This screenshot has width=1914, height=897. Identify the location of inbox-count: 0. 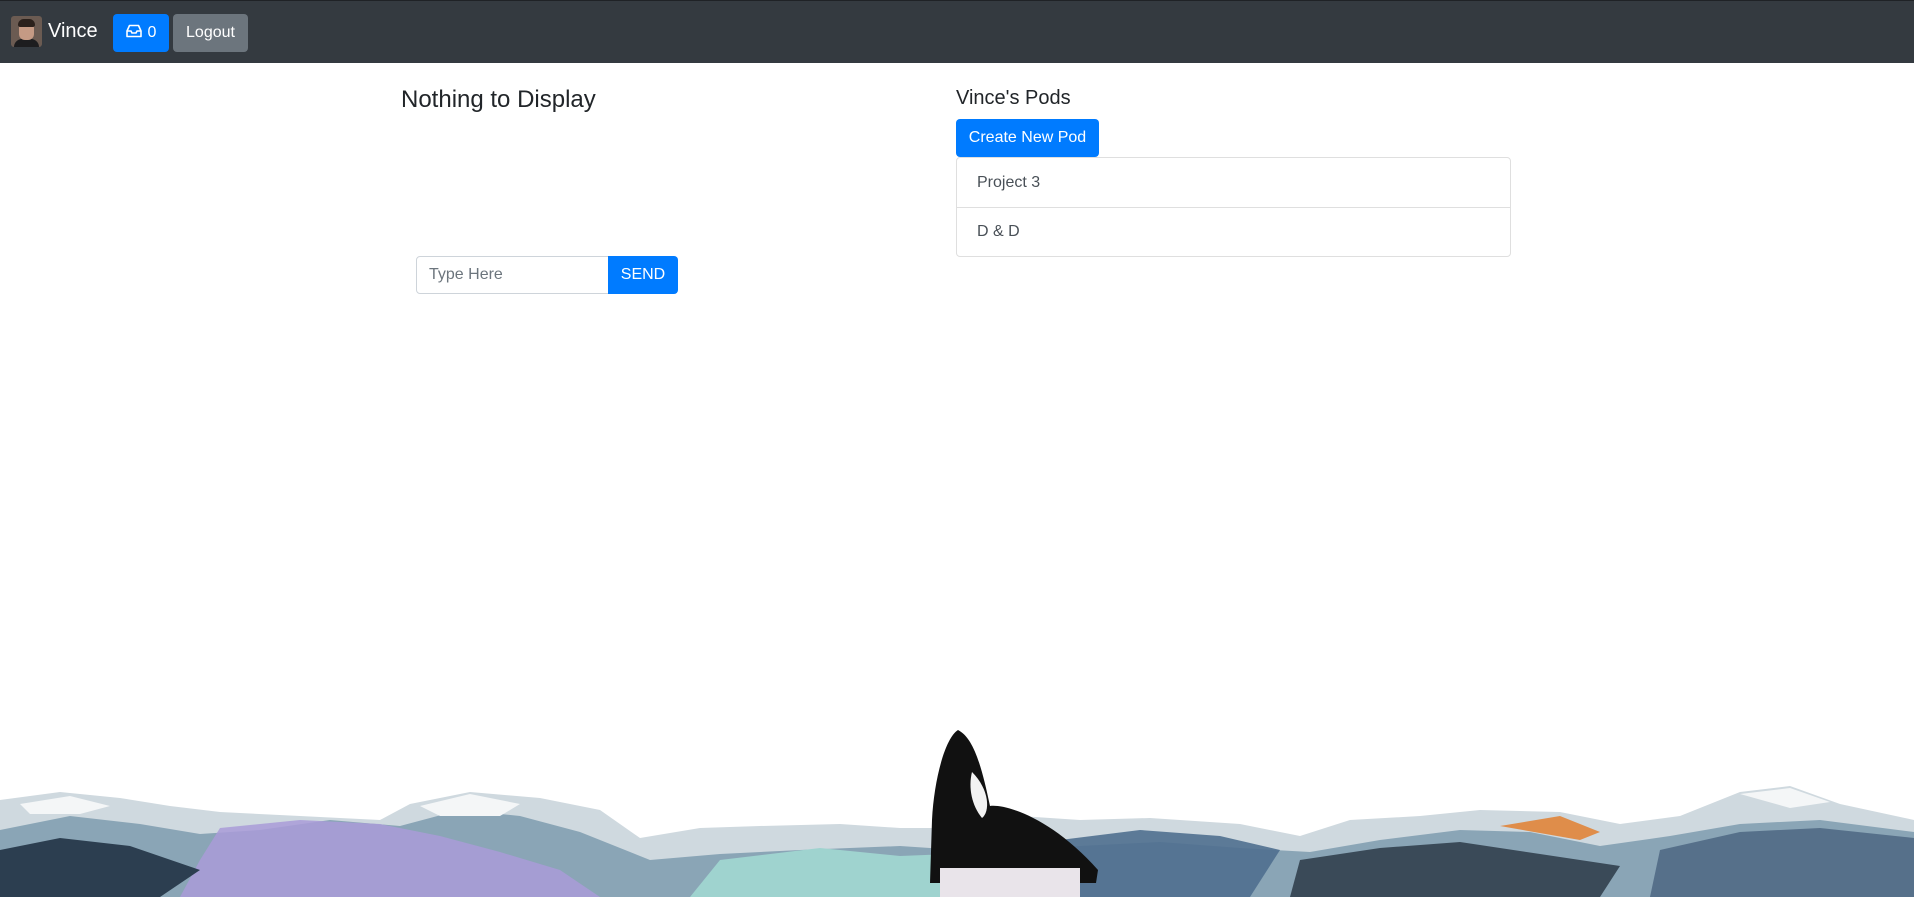
(152, 32).